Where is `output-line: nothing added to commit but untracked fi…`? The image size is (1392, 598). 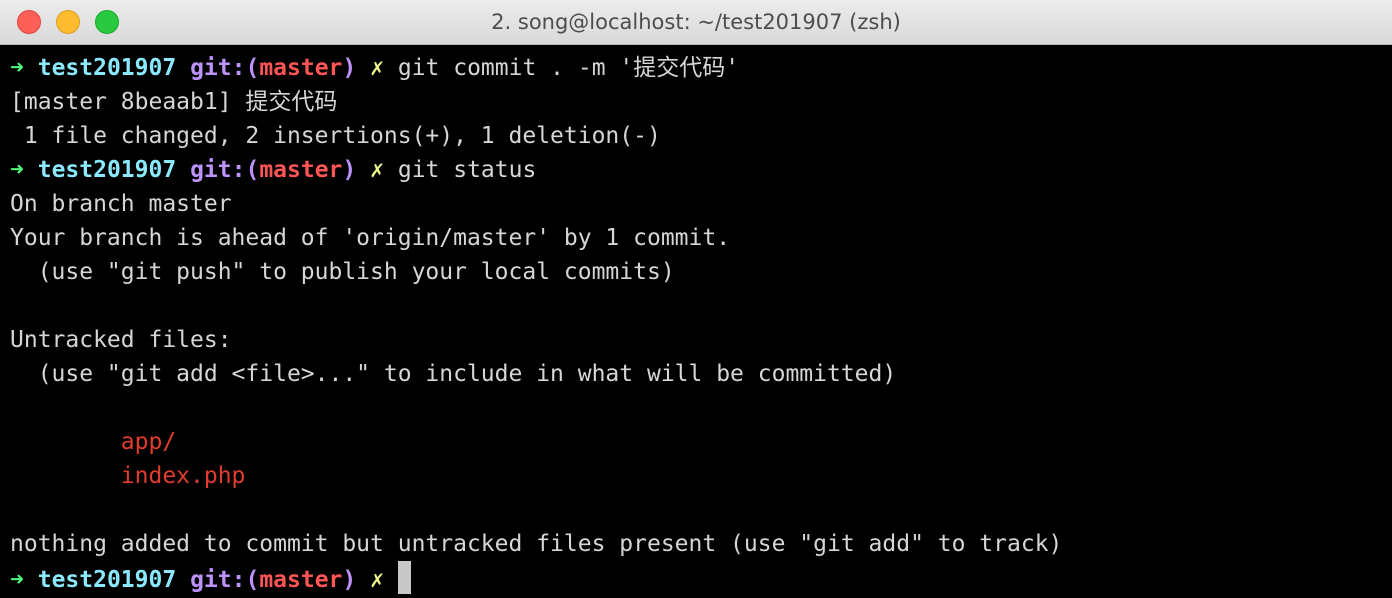 output-line: nothing added to commit but untracked fi… is located at coordinates (536, 544).